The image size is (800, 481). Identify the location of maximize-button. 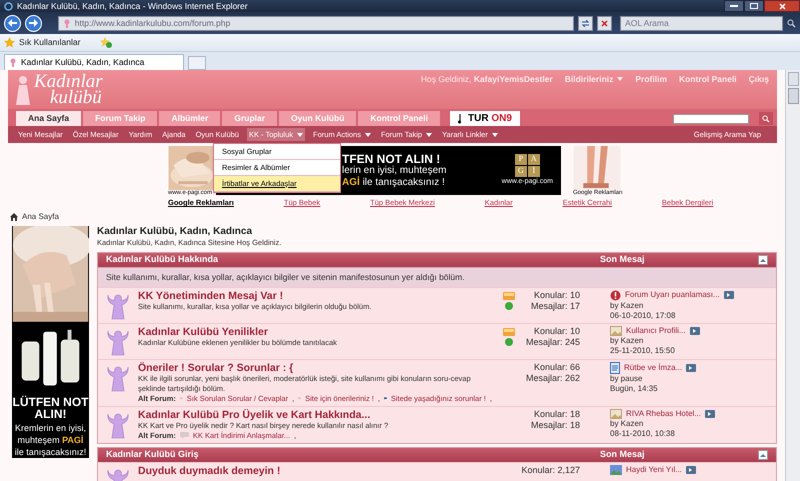
(754, 6).